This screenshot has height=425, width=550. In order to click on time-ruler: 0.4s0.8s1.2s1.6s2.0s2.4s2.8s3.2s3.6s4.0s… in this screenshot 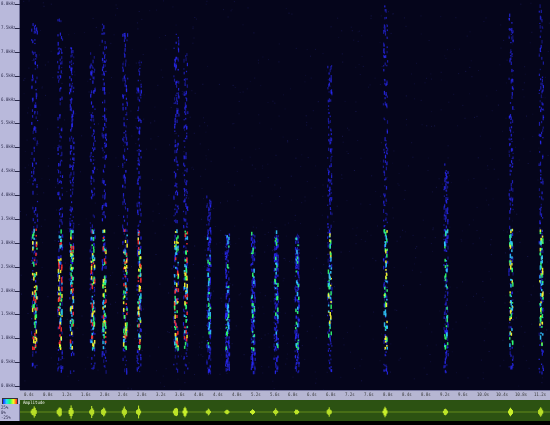, I will do `click(285, 395)`.